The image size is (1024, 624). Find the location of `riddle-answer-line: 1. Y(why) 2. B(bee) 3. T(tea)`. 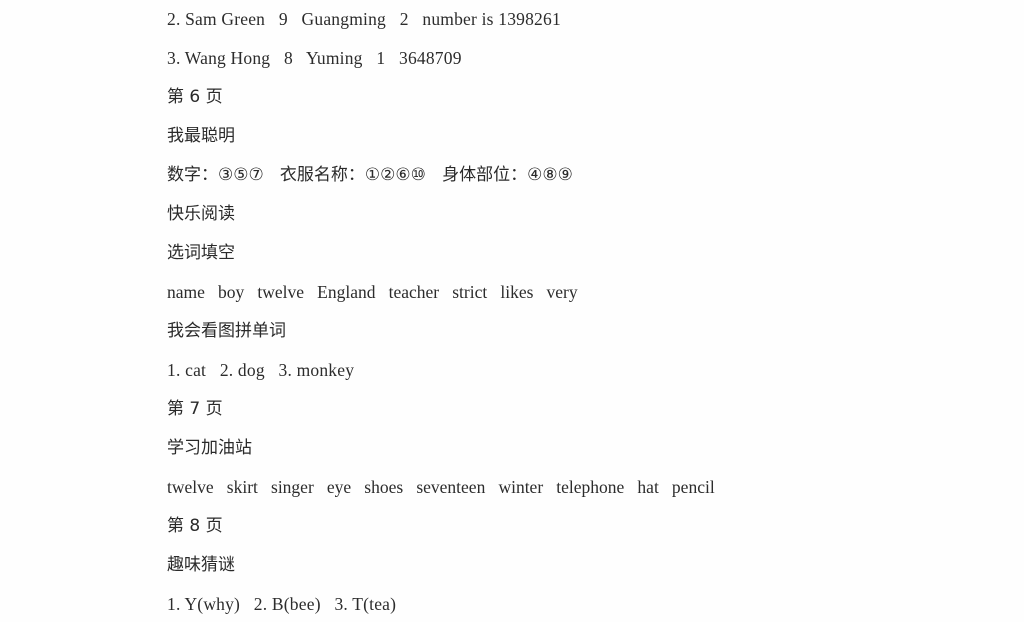

riddle-answer-line: 1. Y(why) 2. B(bee) 3. T(tea) is located at coordinates (282, 604).